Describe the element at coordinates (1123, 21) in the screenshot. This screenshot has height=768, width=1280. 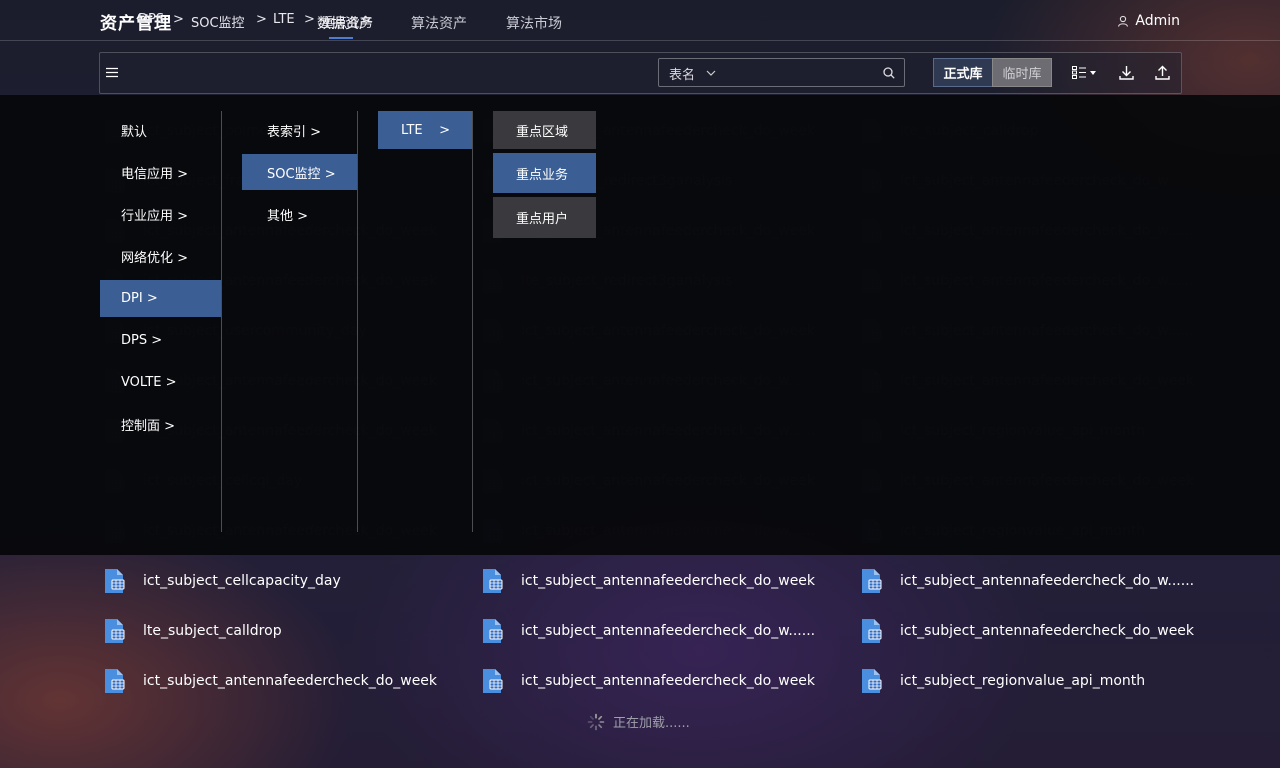
I see `user-icon` at that location.